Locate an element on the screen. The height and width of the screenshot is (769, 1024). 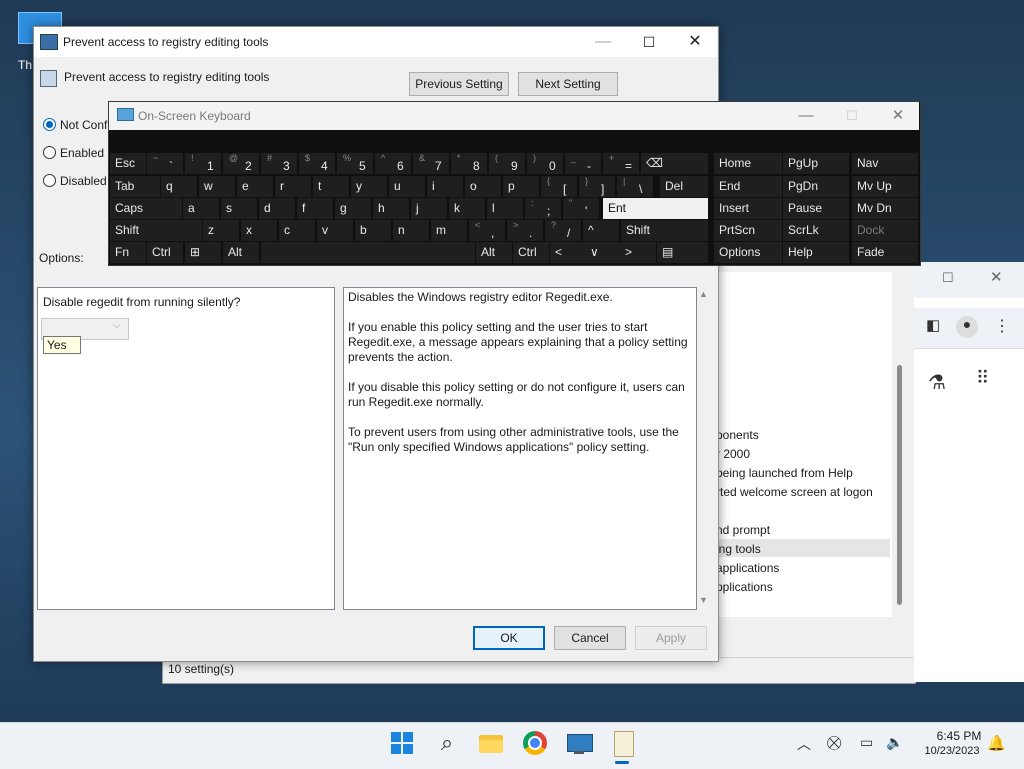
osk-key: * 8 is located at coordinates (469, 163).